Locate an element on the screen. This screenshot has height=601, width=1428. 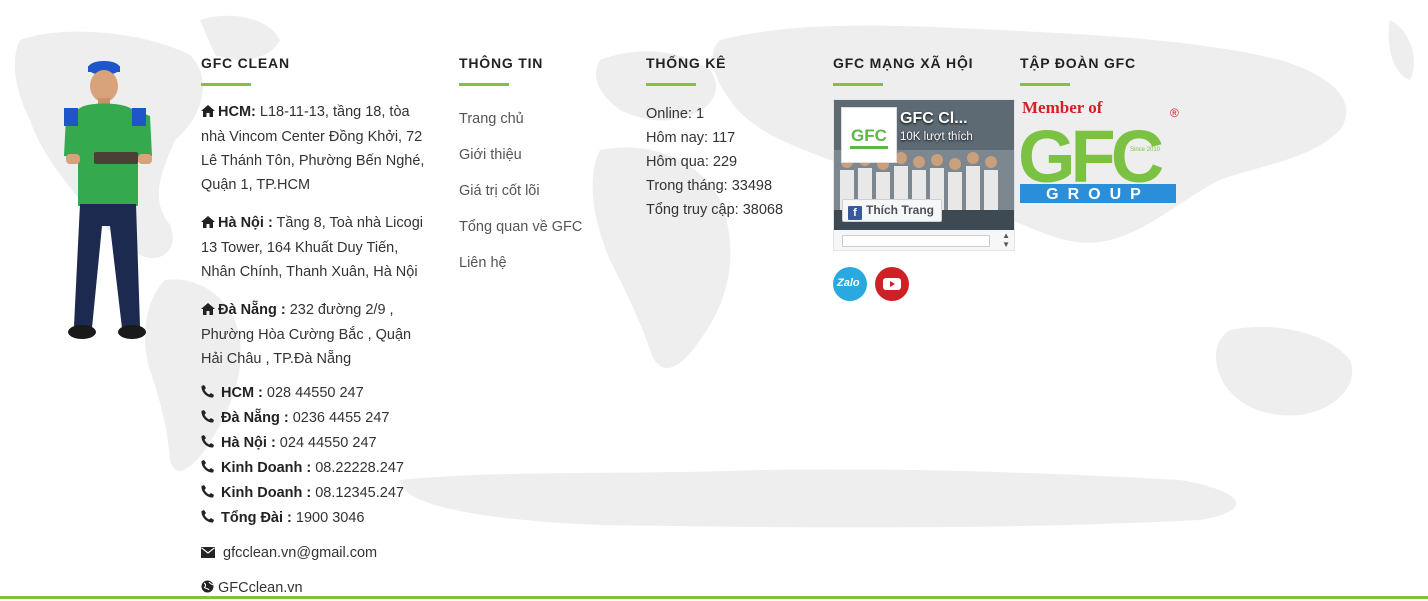
phone-row: Hà Nội : 024 44550 247 is located at coordinates (318, 443).